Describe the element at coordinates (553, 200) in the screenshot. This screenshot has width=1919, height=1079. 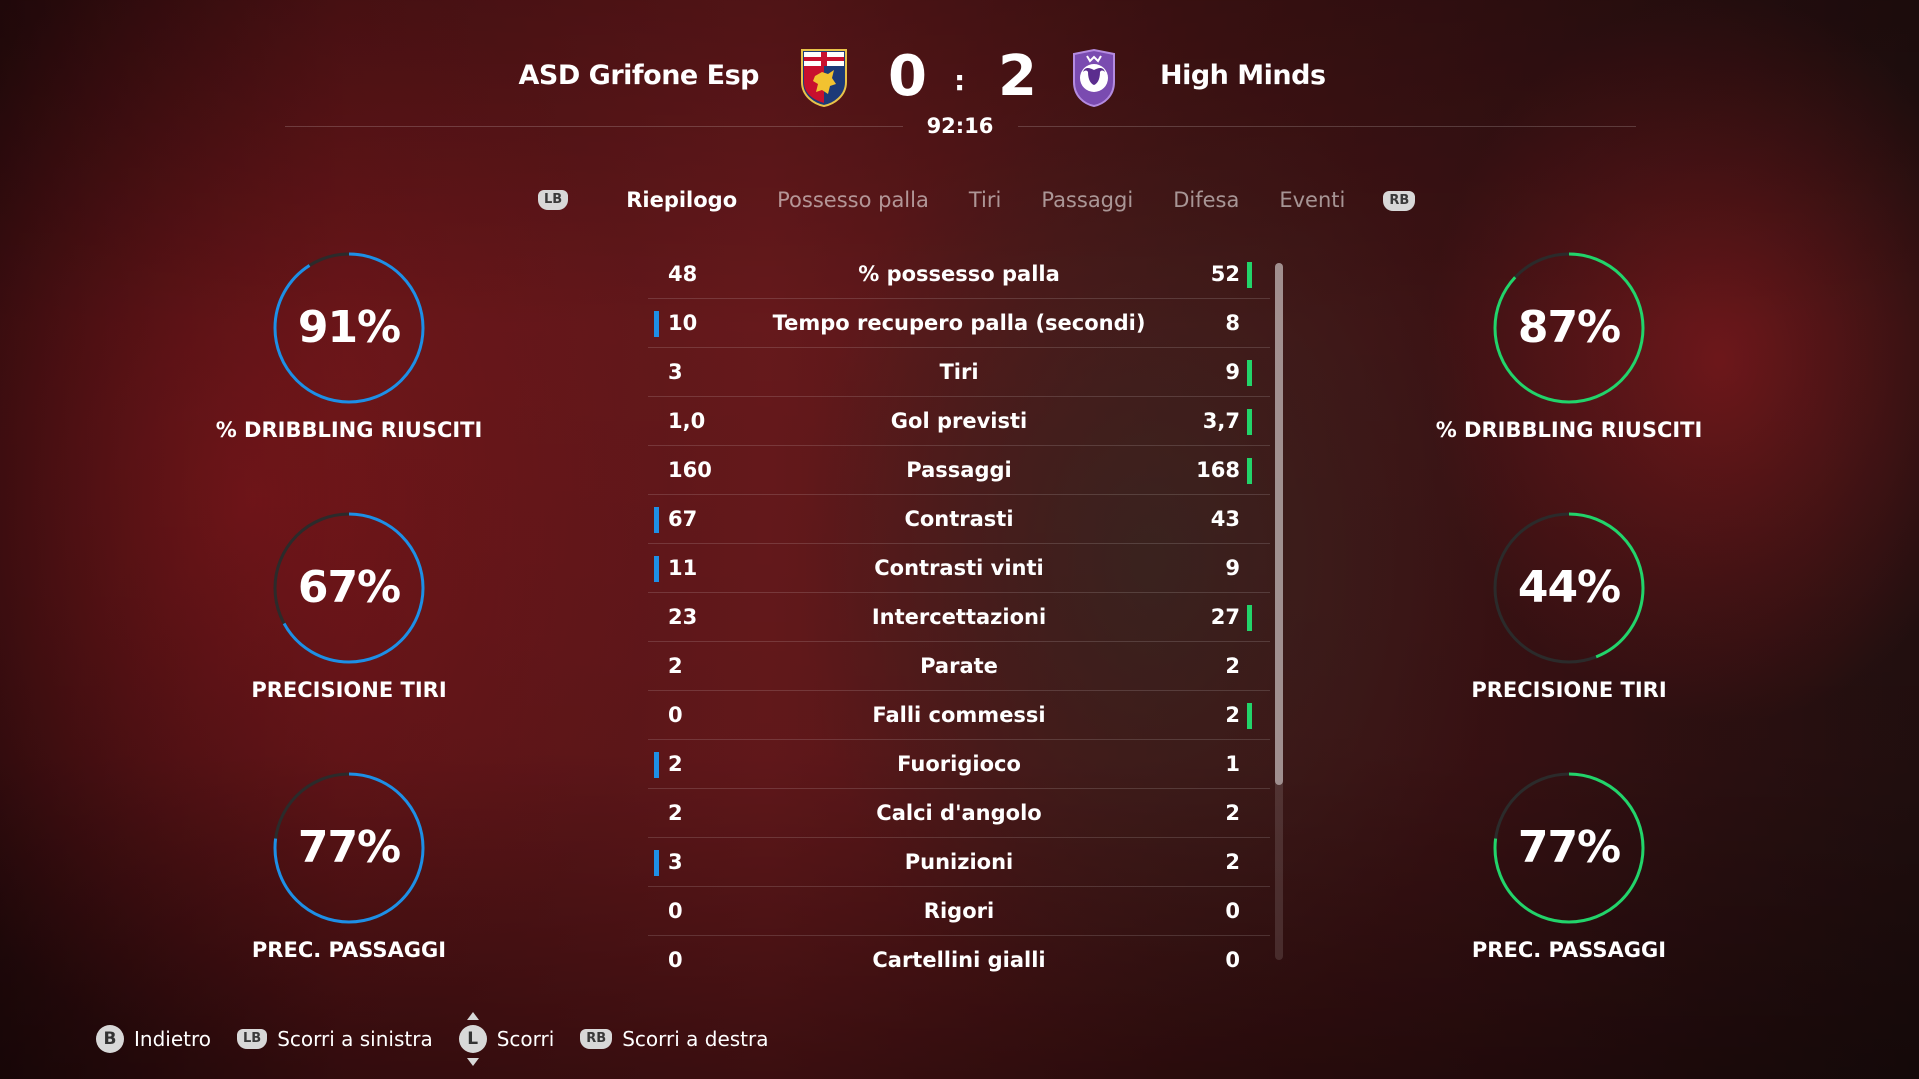
I see `lb-button-icon: LB` at that location.